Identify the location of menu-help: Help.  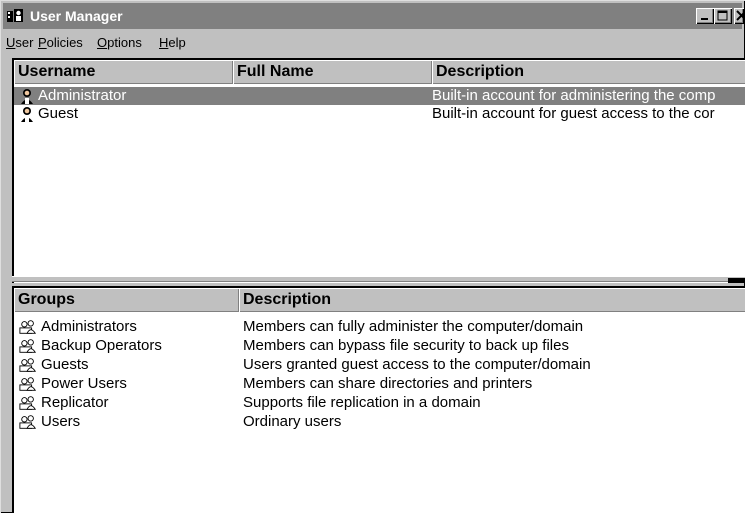
(172, 43).